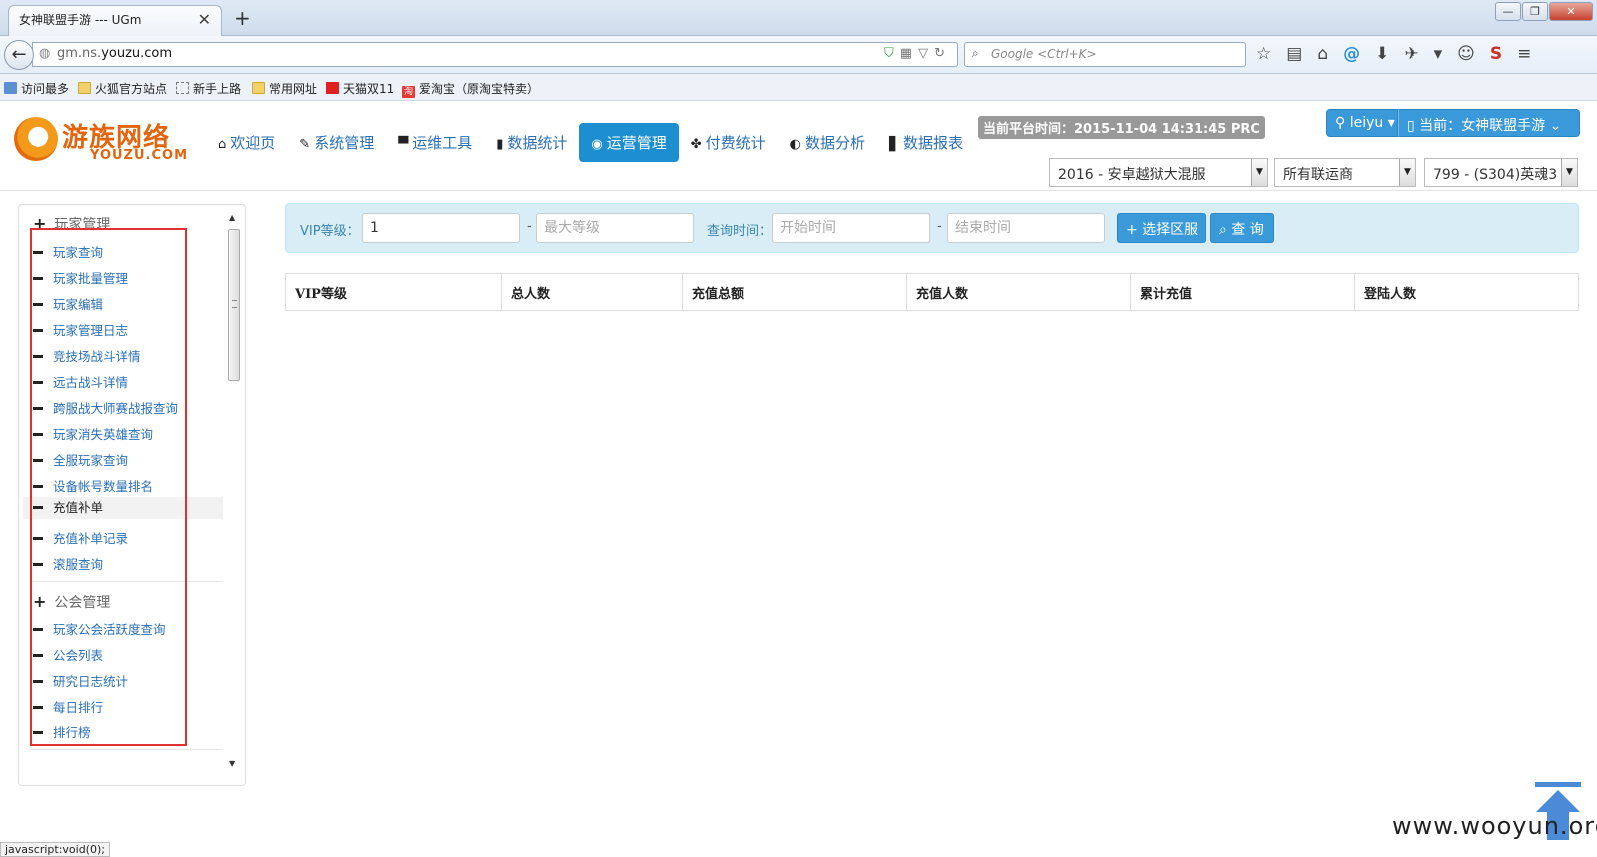 The height and width of the screenshot is (857, 1597). What do you see at coordinates (1489, 123) in the screenshot?
I see `current-game-button: ▯ 当前：女神联盟手游 ⌄` at bounding box center [1489, 123].